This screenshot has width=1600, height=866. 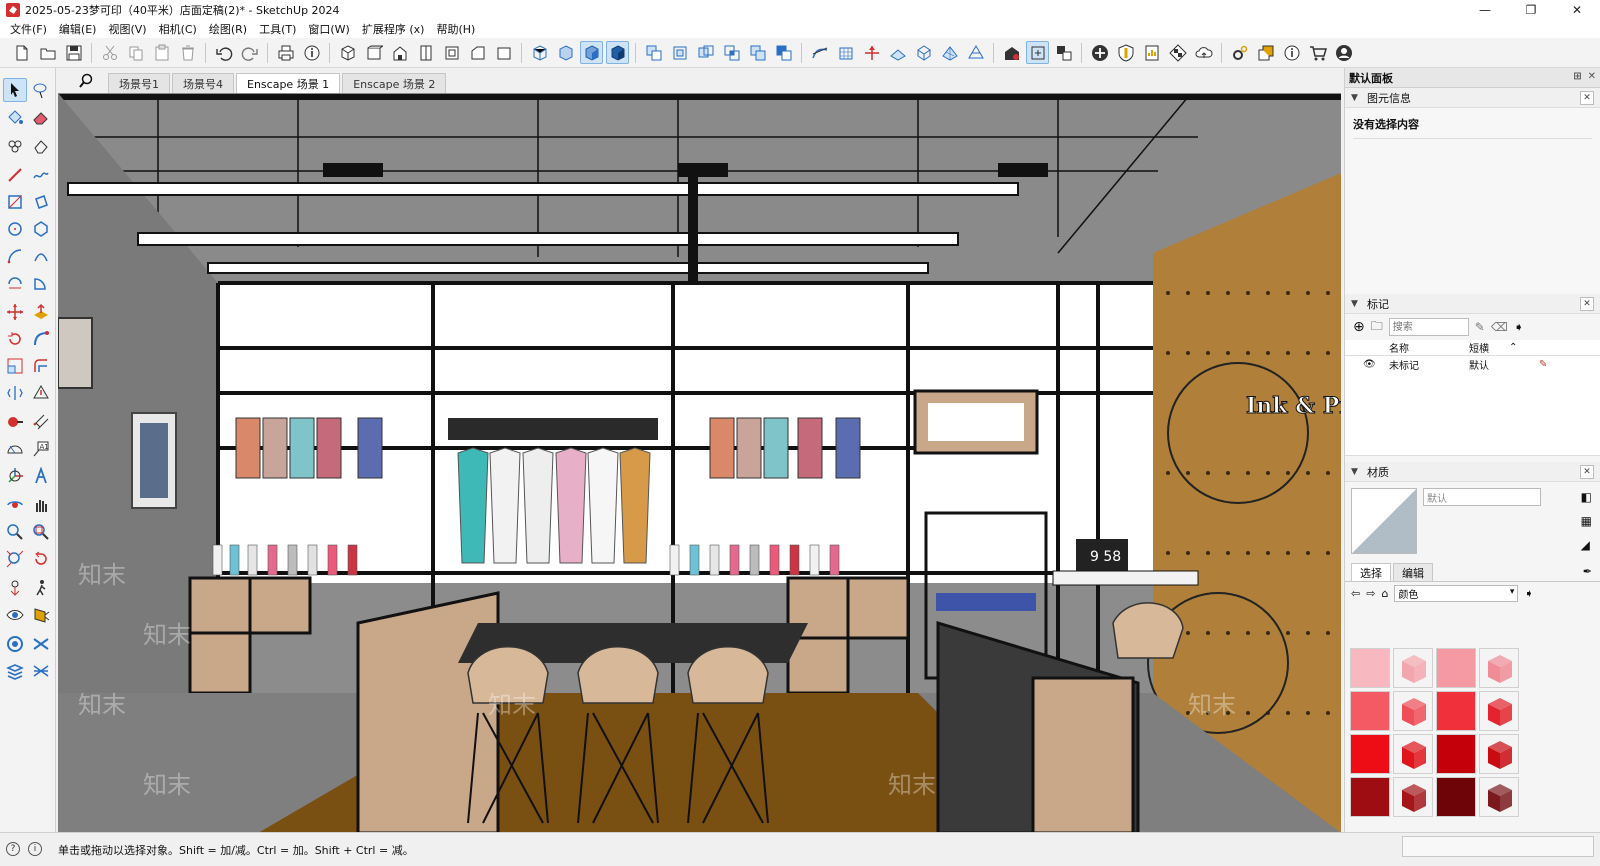 What do you see at coordinates (1291, 52) in the screenshot?
I see `info-icon` at bounding box center [1291, 52].